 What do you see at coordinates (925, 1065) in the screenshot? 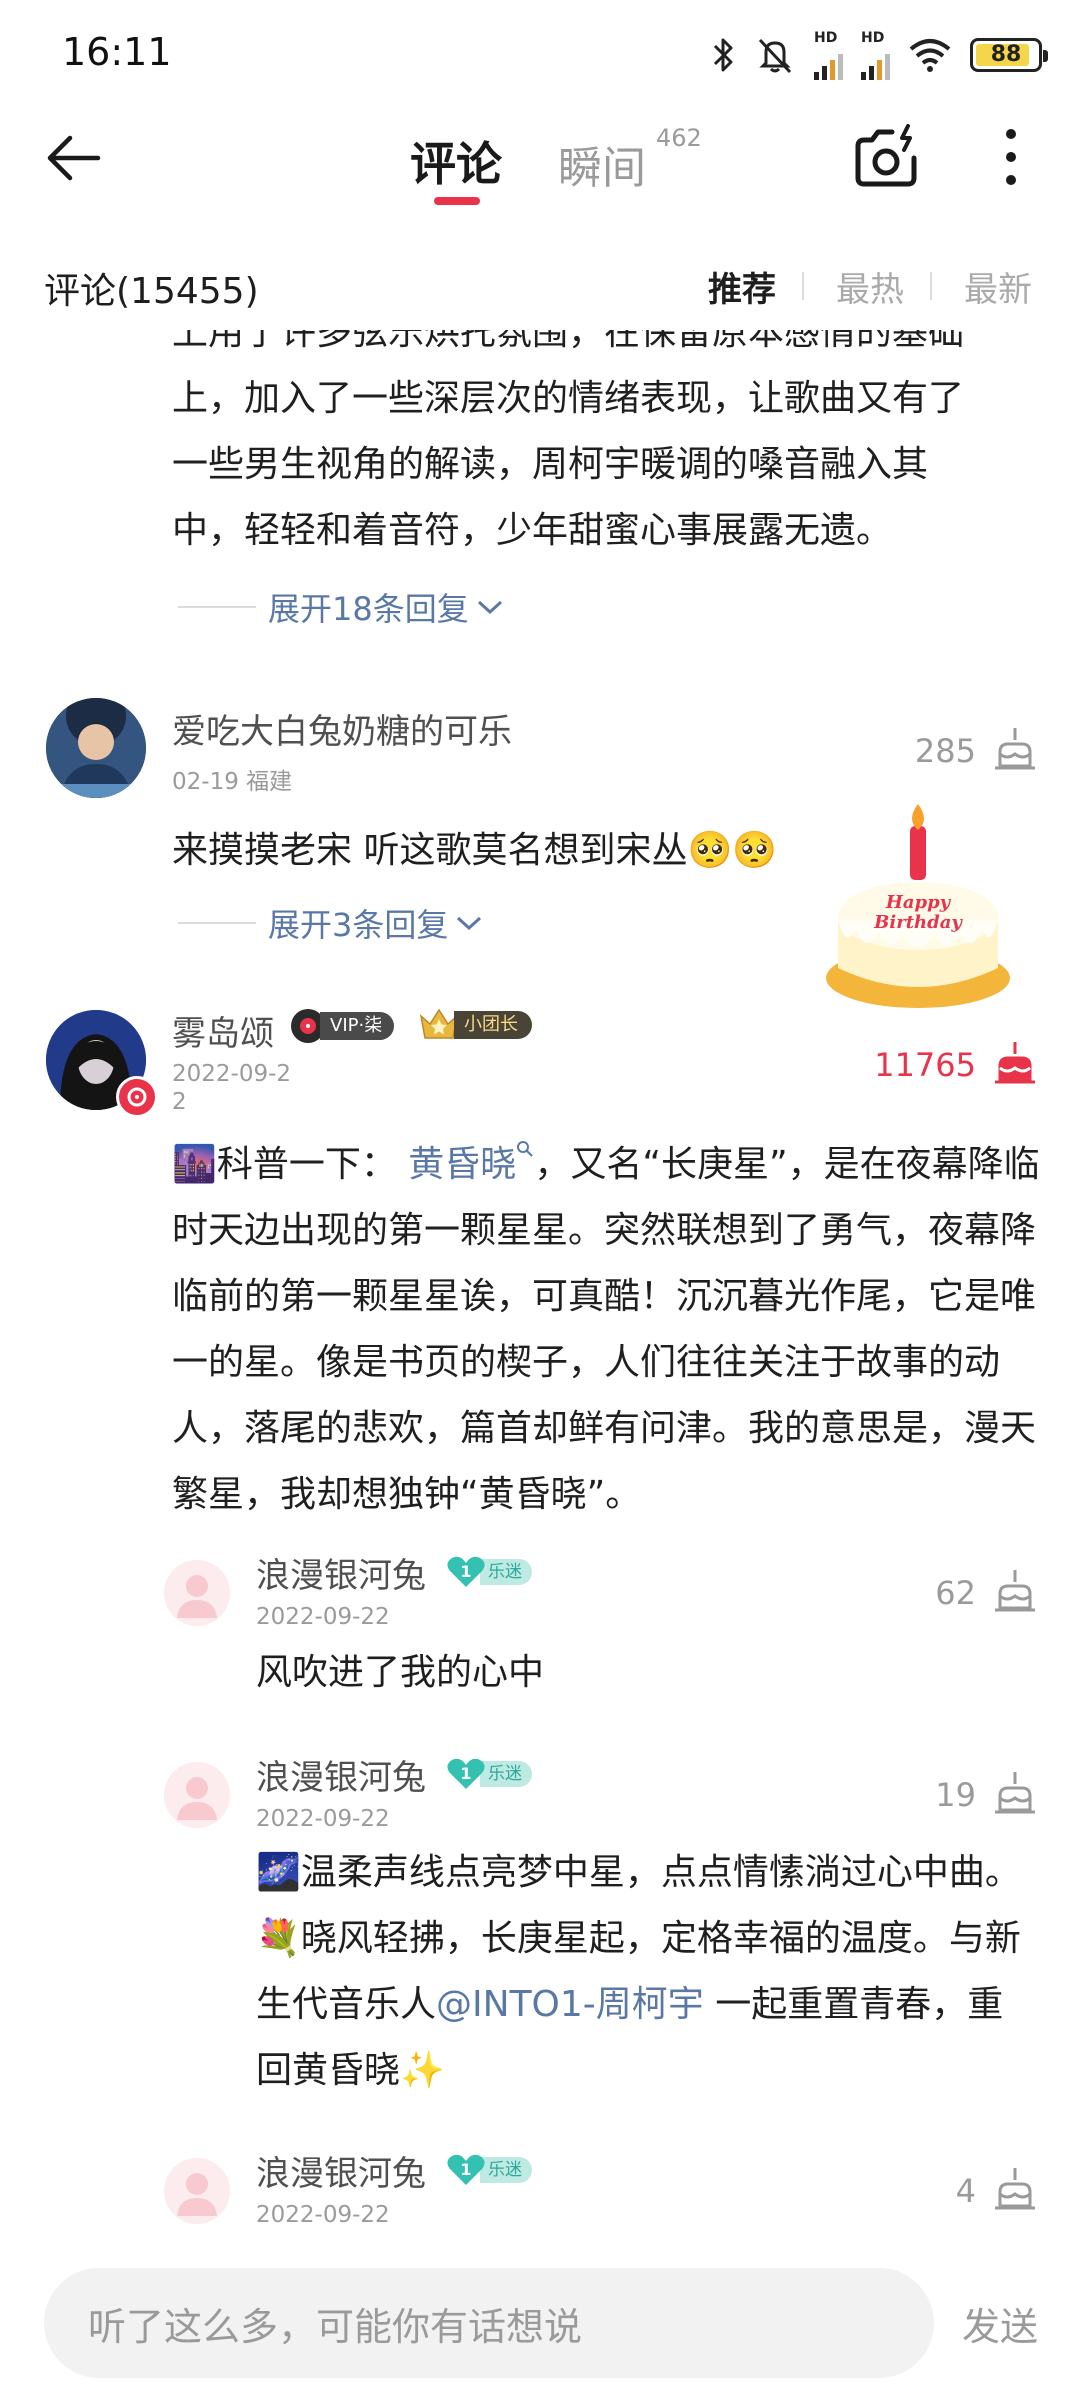
I see `like-count: 11765` at bounding box center [925, 1065].